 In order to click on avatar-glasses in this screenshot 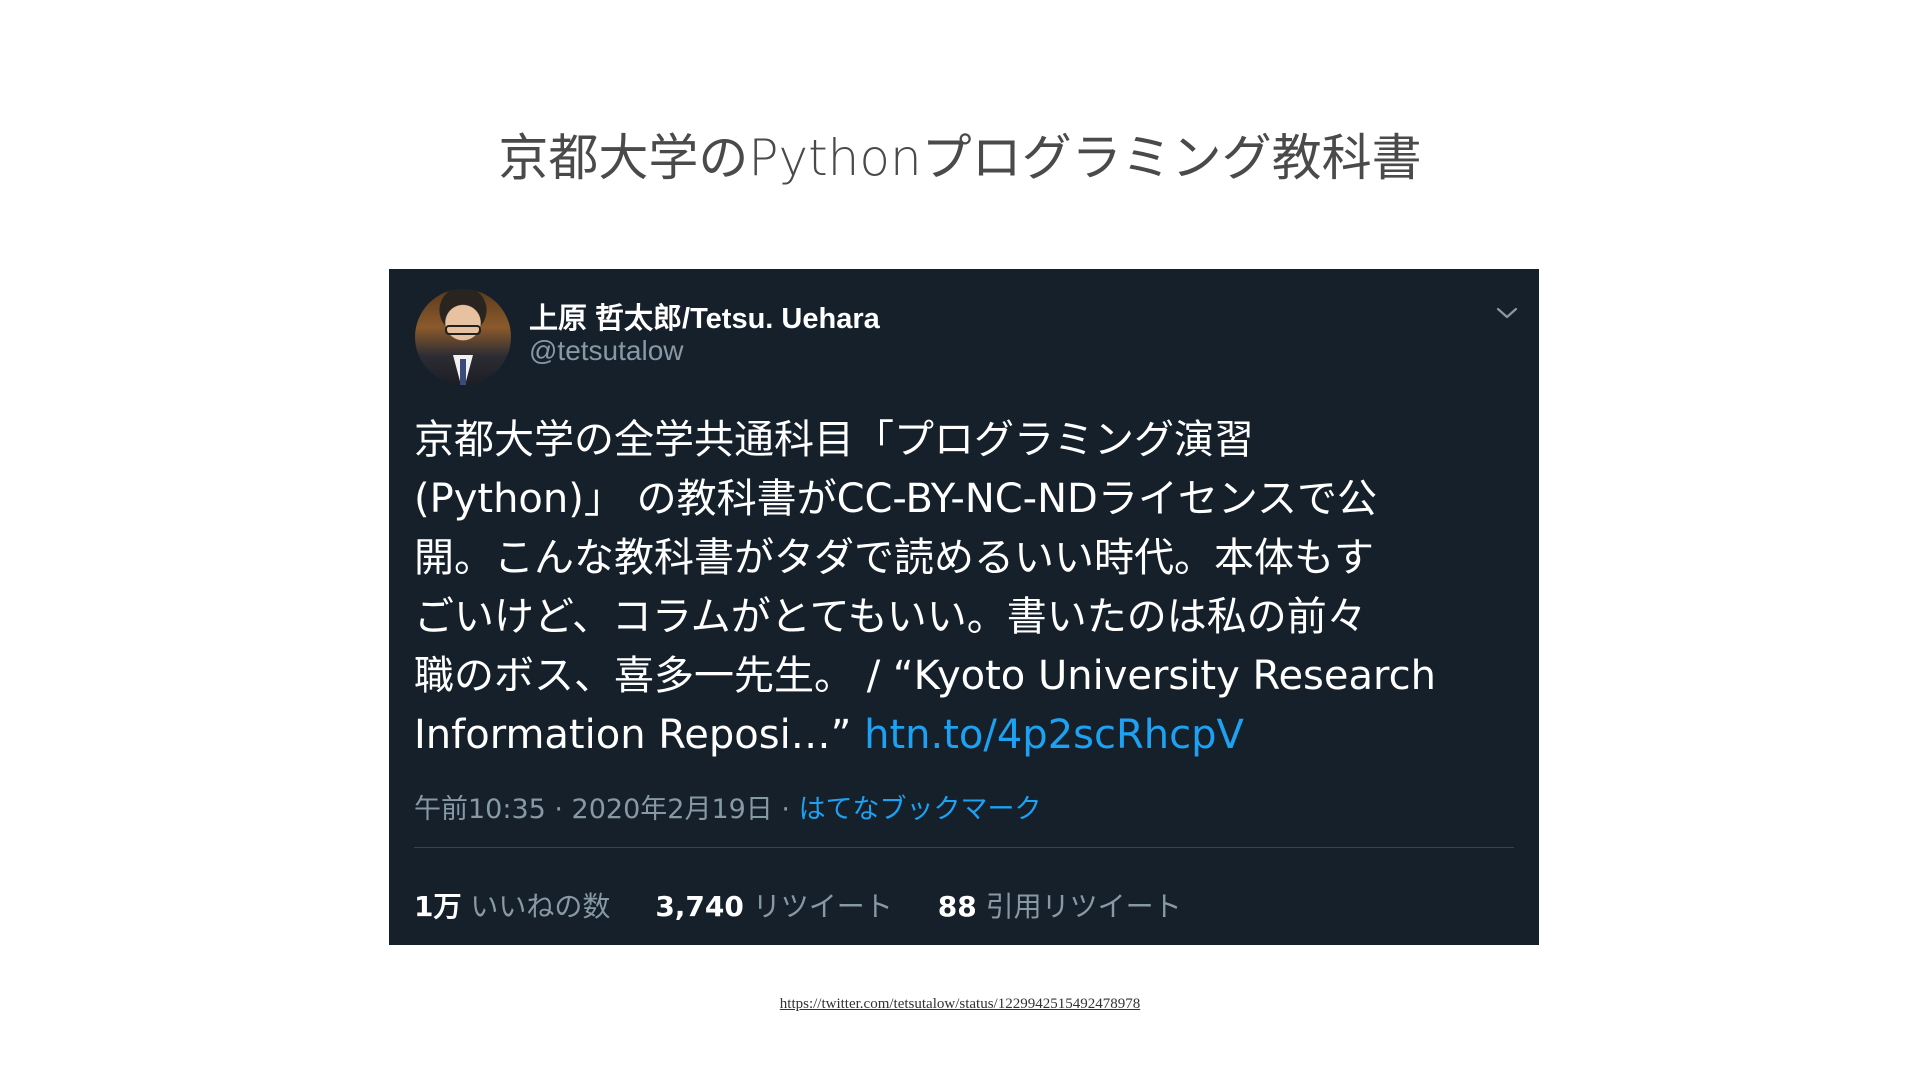, I will do `click(463, 330)`.